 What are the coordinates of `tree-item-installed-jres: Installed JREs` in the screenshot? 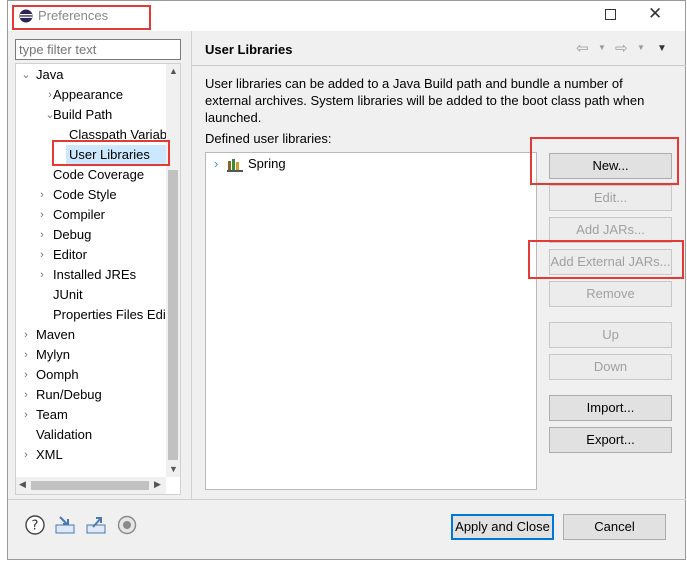 It's located at (94, 275).